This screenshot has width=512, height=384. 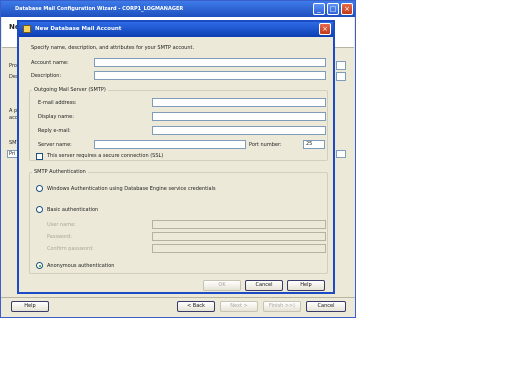 What do you see at coordinates (61, 225) in the screenshot?
I see `user-name-label: User name:` at bounding box center [61, 225].